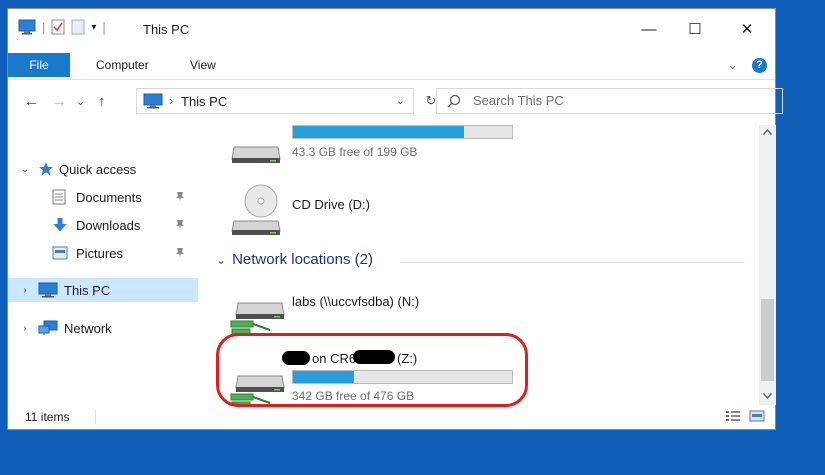 This screenshot has height=475, width=825. I want to click on cd-drive-name: CD Drive (D:), so click(331, 204).